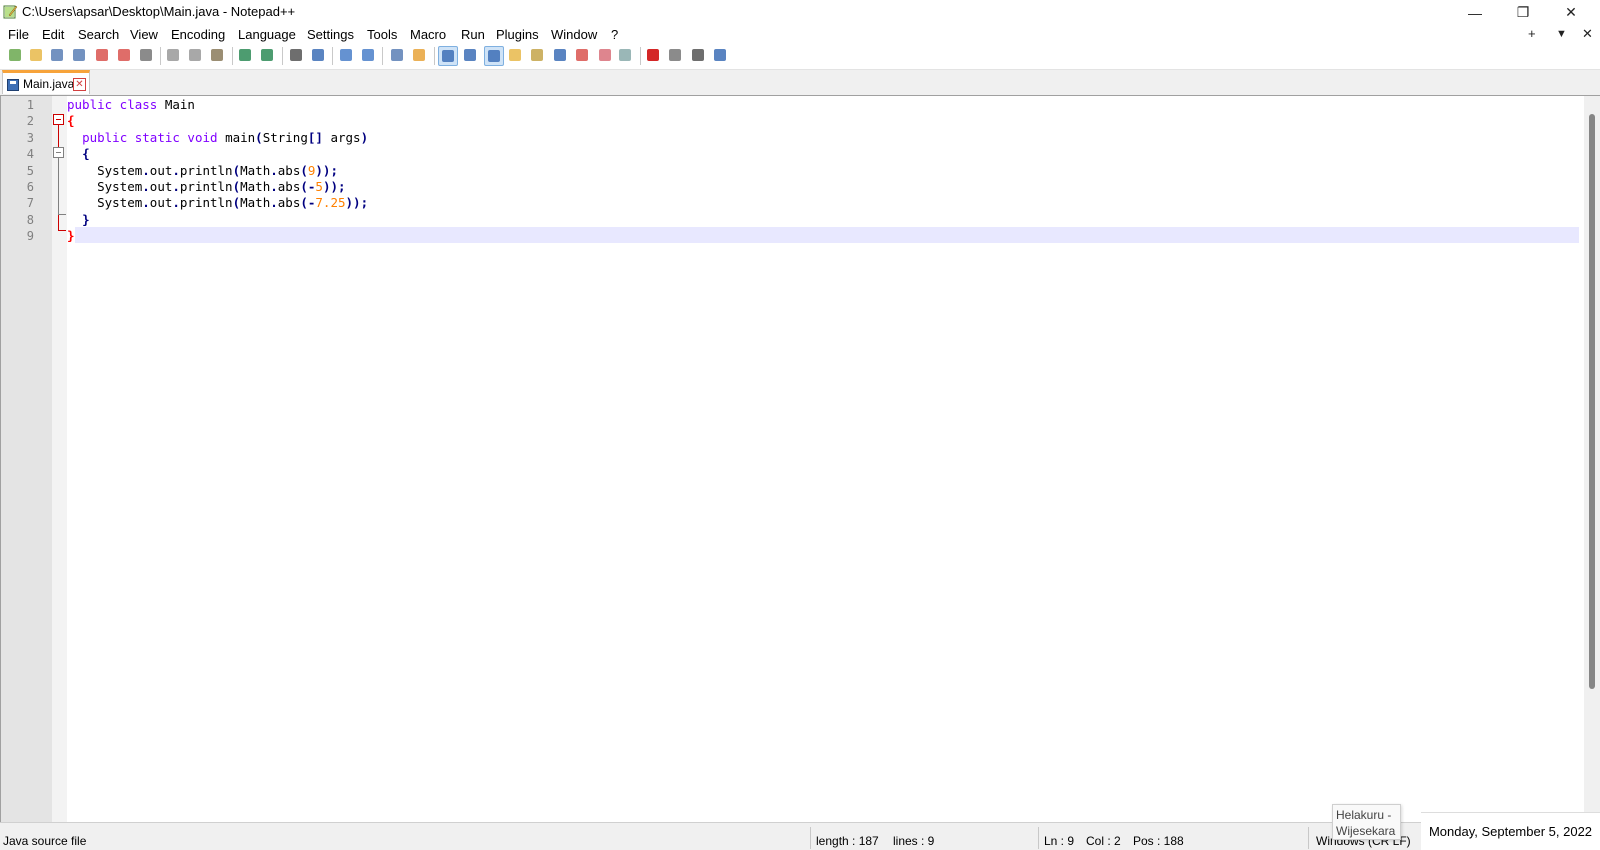  What do you see at coordinates (1158, 841) in the screenshot?
I see `status-pos: Pos : 188` at bounding box center [1158, 841].